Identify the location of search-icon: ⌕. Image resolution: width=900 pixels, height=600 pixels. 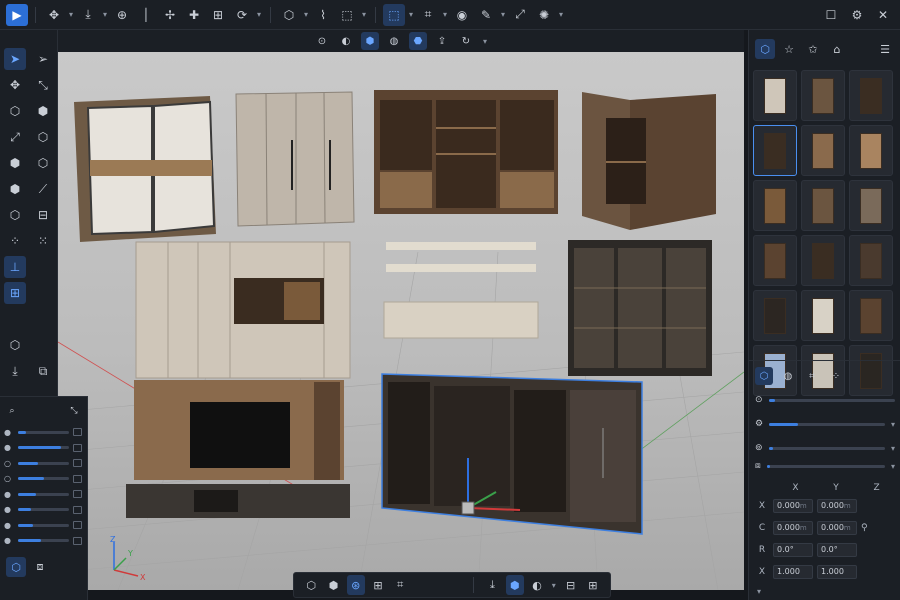
(12, 411).